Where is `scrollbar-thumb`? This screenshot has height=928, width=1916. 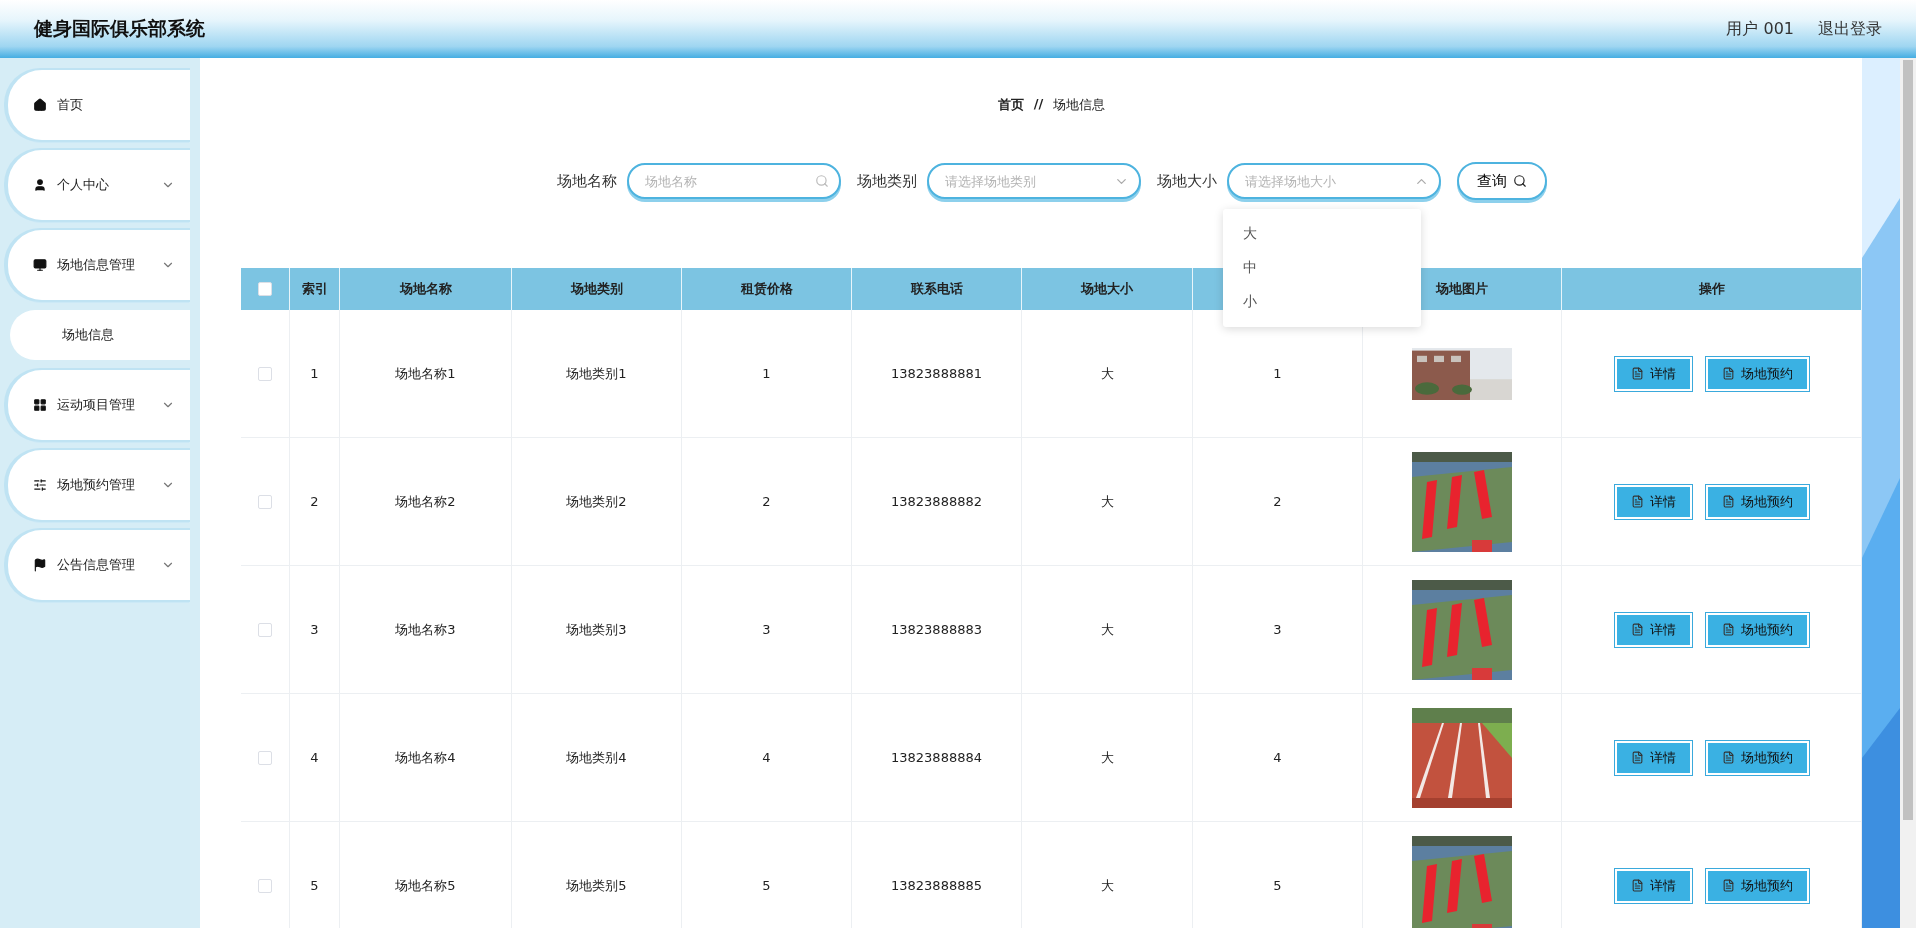 scrollbar-thumb is located at coordinates (1908, 440).